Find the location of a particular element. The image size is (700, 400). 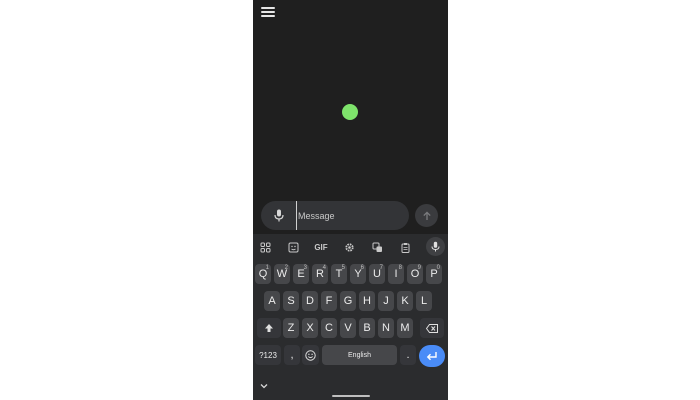

compose-bar is located at coordinates (335, 215).